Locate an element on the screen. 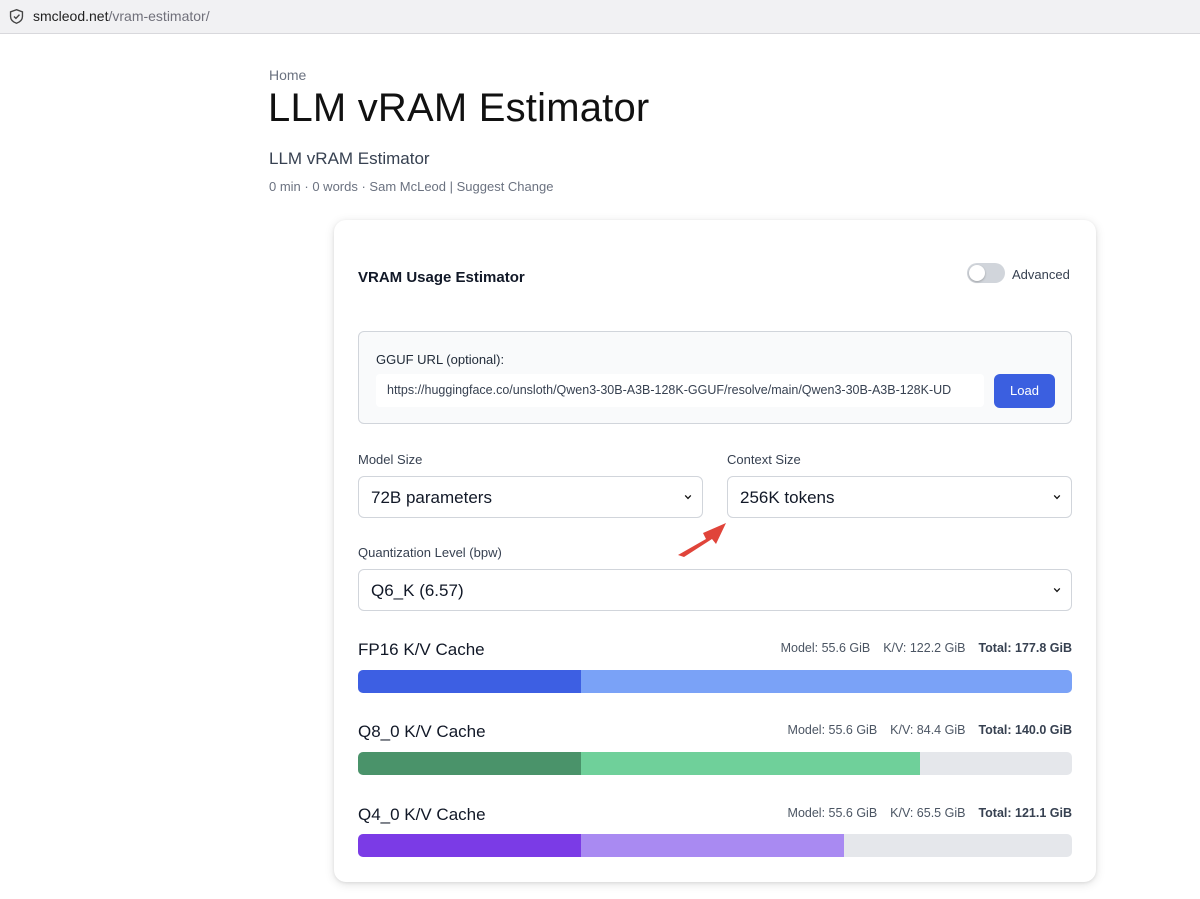 The image size is (1200, 899). annotation-arrow-icon is located at coordinates (702, 540).